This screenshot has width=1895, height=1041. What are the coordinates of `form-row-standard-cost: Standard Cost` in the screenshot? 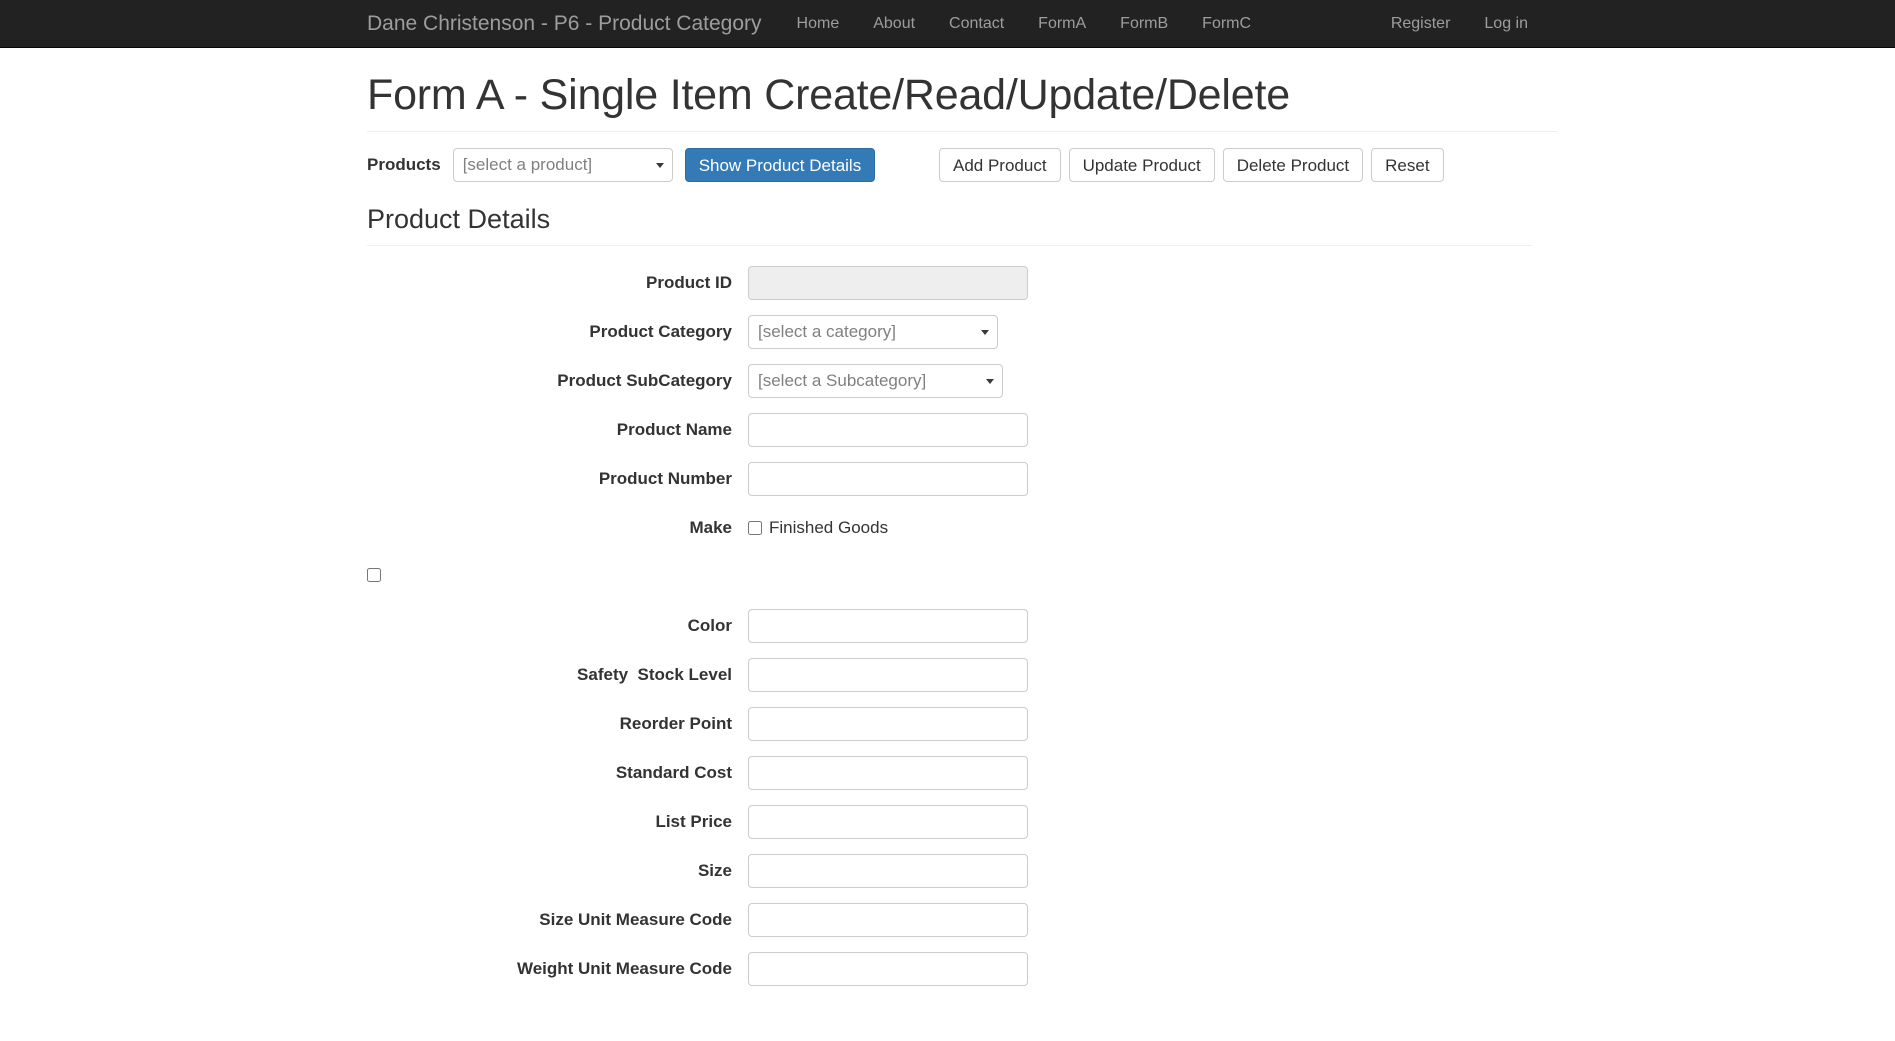 It's located at (947, 773).